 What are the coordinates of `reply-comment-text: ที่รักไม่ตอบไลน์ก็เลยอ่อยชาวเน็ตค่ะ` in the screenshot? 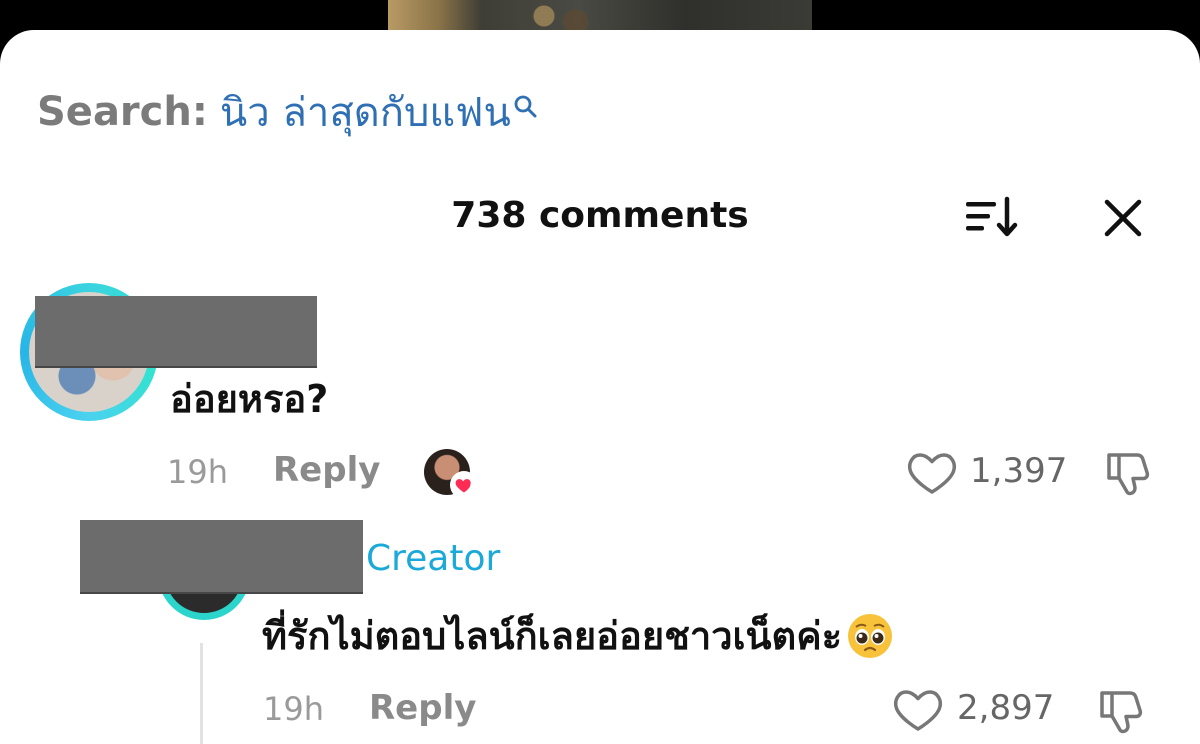 It's located at (552, 636).